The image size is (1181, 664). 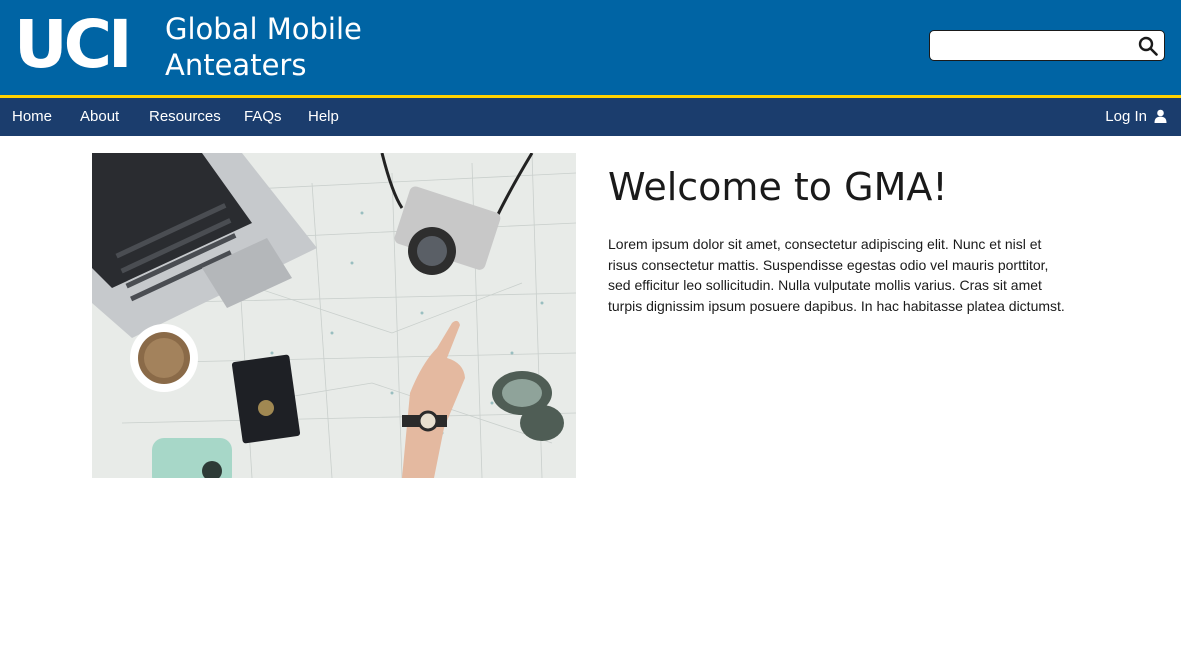 I want to click on site-title: Global Mobile Anteaters, so click(x=263, y=47).